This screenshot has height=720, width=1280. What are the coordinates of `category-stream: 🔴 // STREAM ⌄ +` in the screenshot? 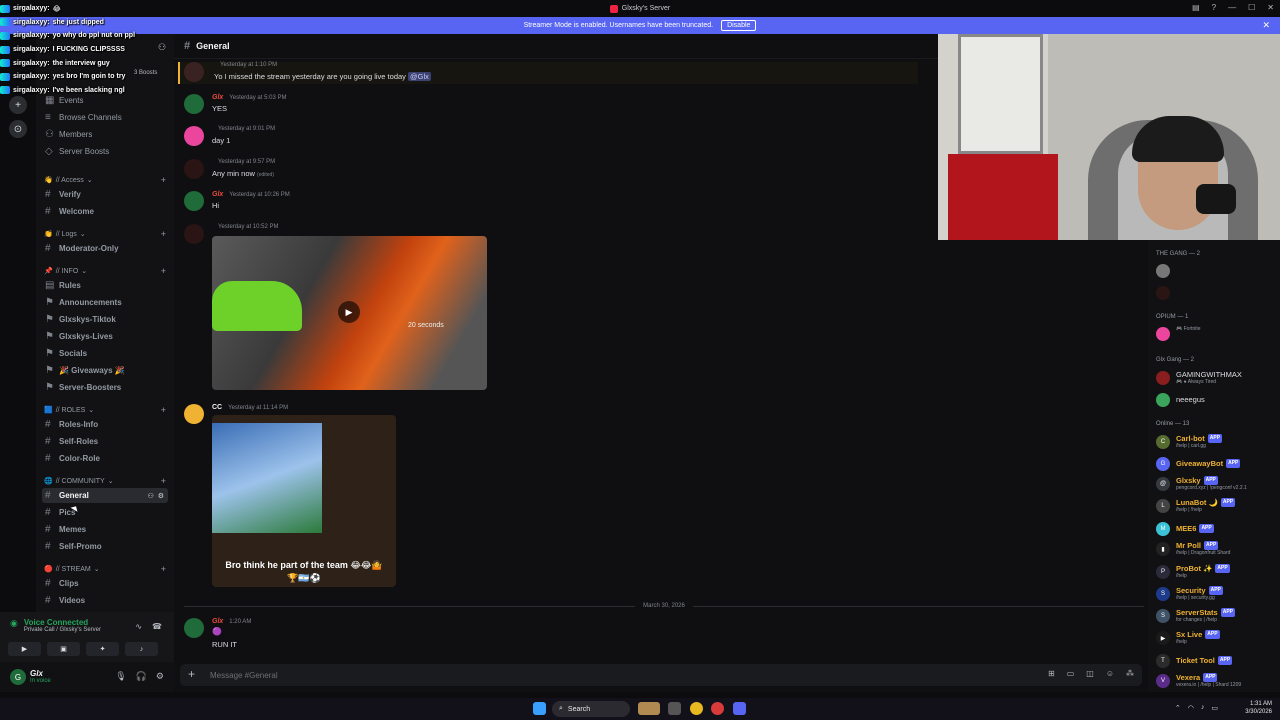 It's located at (105, 569).